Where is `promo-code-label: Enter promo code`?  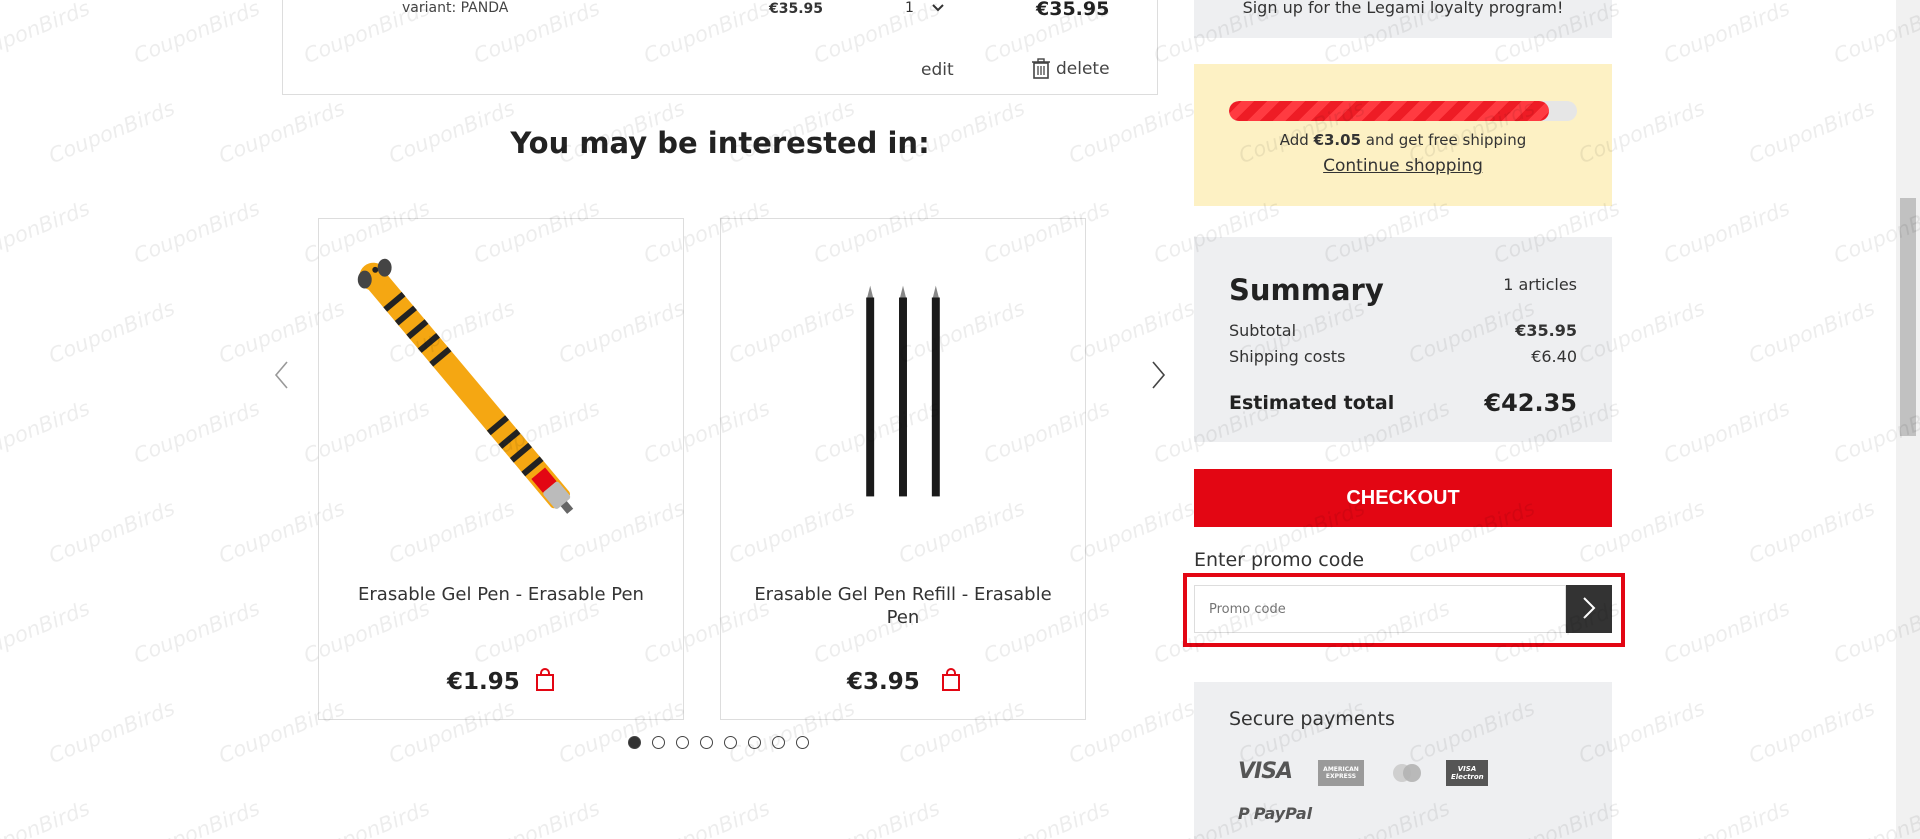 promo-code-label: Enter promo code is located at coordinates (1279, 560).